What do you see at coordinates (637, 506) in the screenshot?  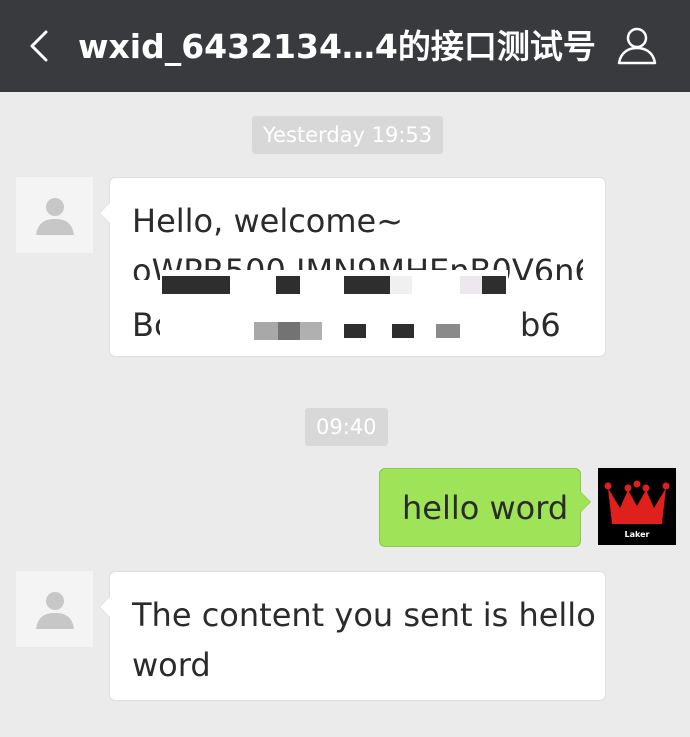 I see `self-avatar: Laker` at bounding box center [637, 506].